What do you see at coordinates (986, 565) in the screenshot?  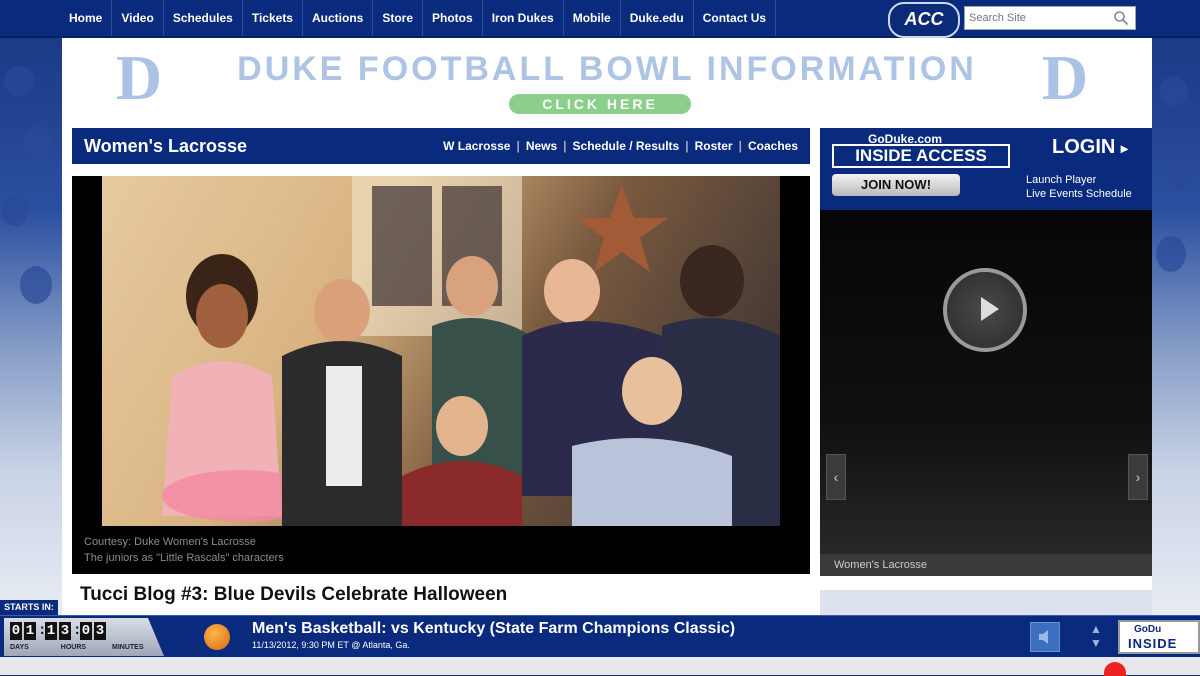 I see `player-caption: Women's Lacrosse` at bounding box center [986, 565].